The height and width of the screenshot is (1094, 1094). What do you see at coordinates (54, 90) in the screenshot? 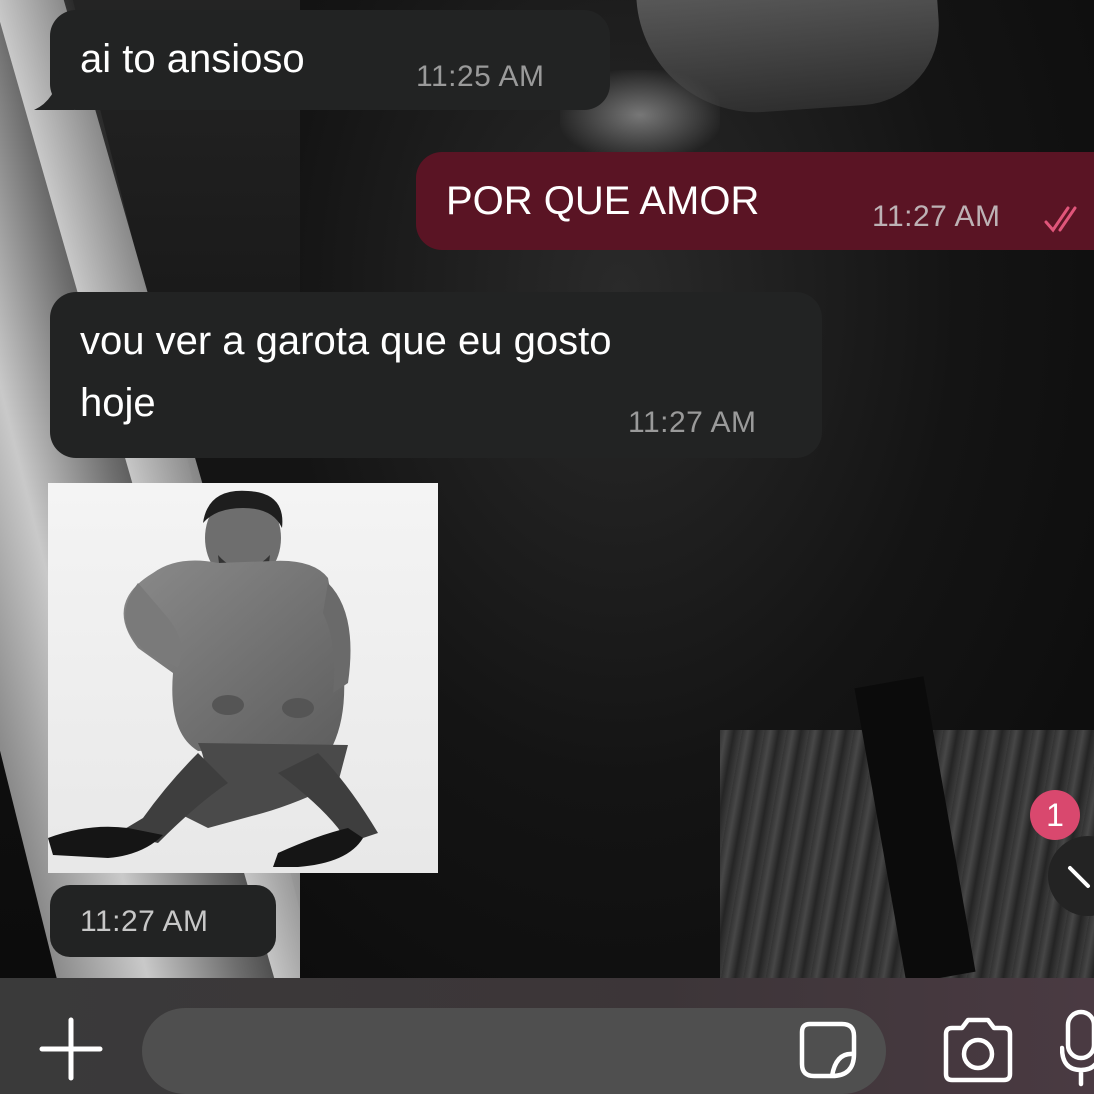
I see `bubble-tail` at bounding box center [54, 90].